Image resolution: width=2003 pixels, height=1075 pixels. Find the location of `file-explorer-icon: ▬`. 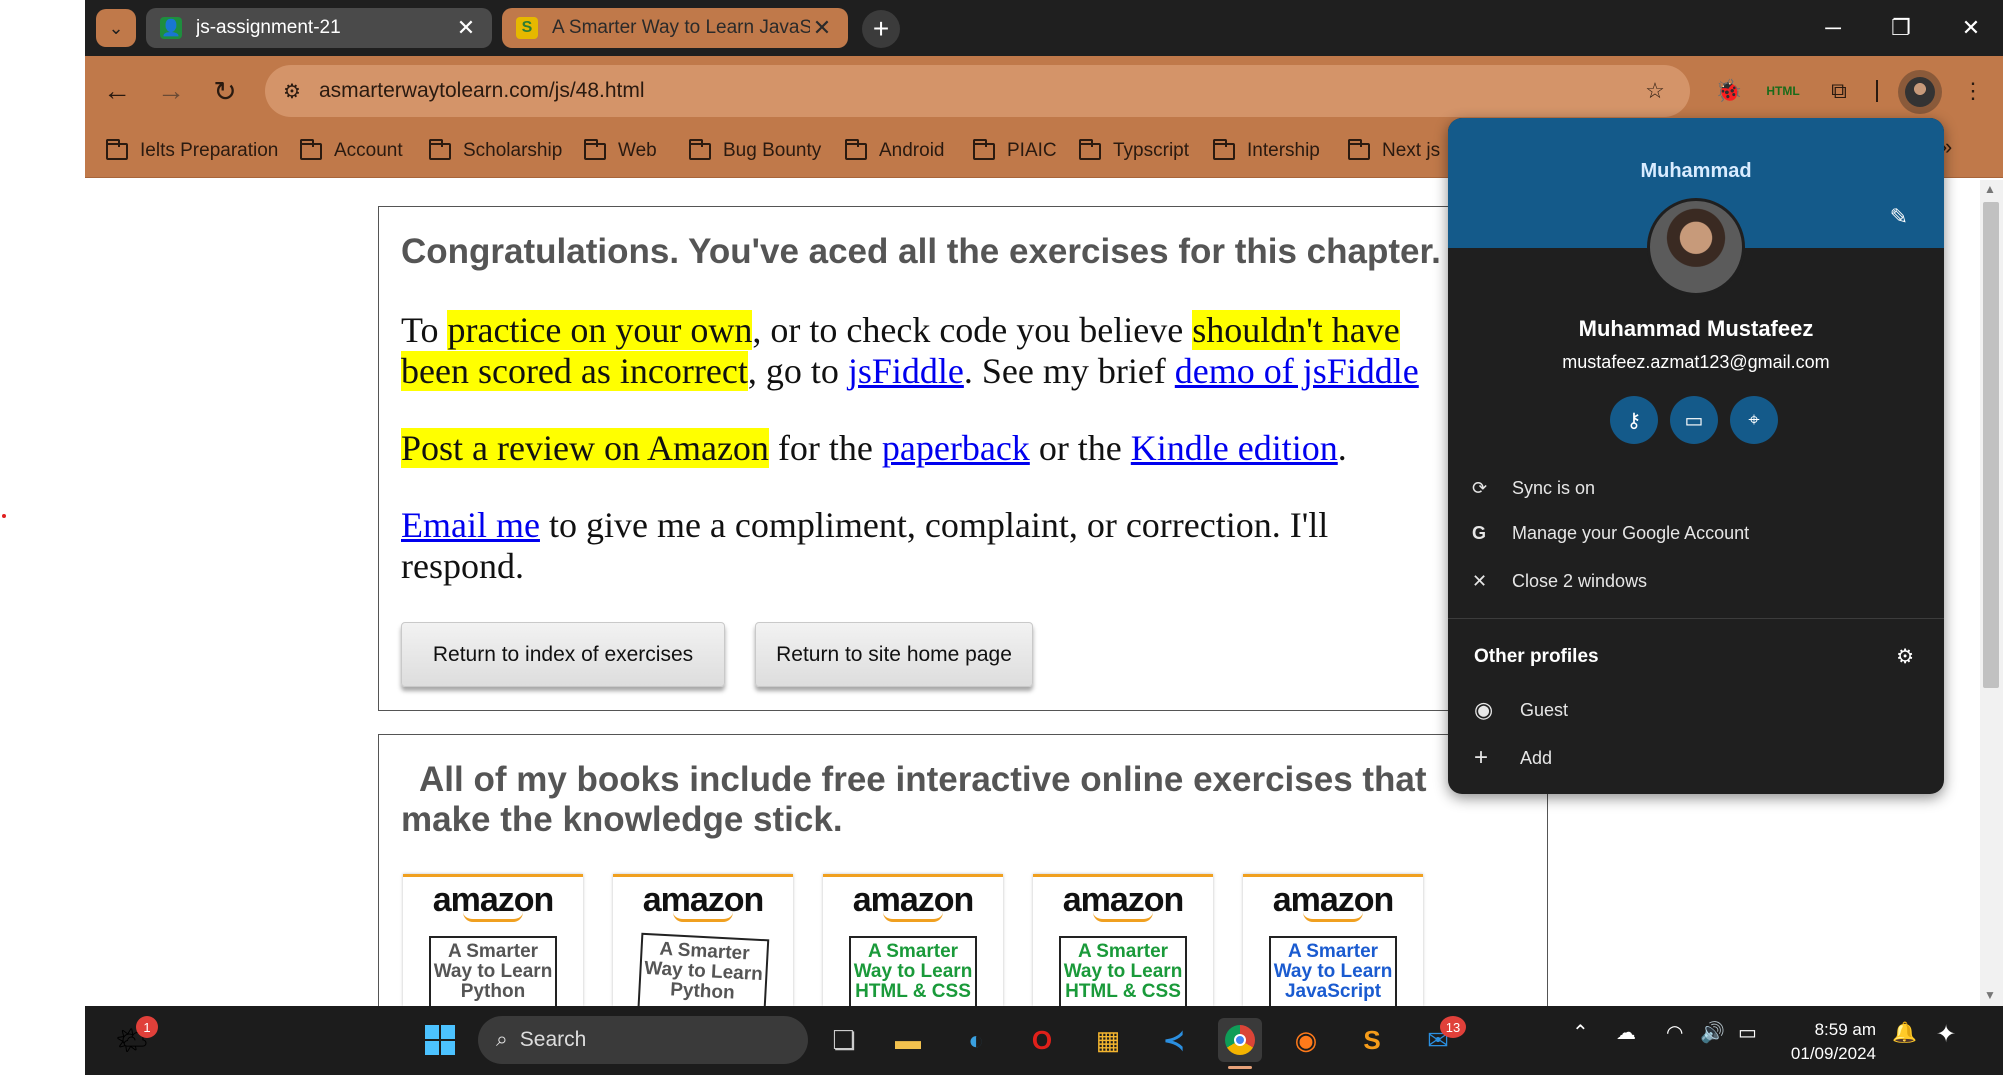

file-explorer-icon: ▬ is located at coordinates (908, 1040).